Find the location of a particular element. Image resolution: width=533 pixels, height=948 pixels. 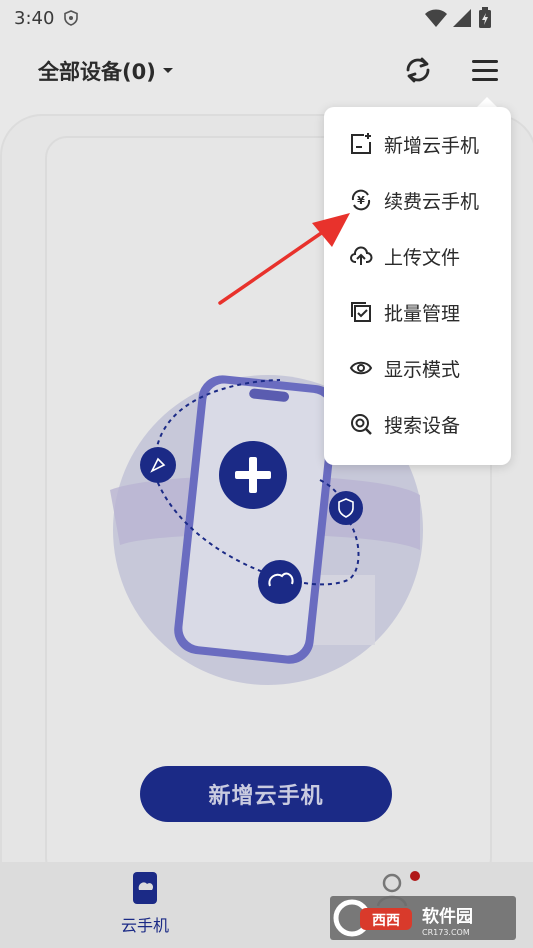

status-bar: 3:40 is located at coordinates (266, 18).